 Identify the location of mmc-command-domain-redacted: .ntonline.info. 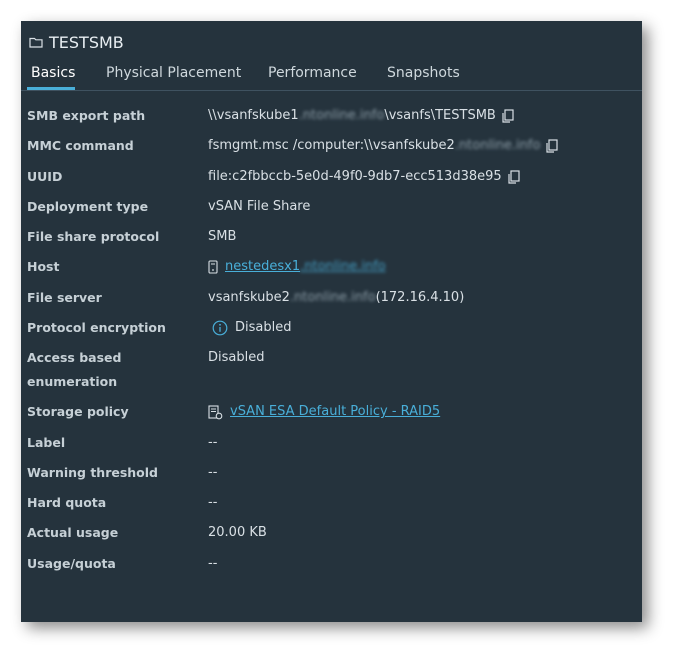
(497, 145).